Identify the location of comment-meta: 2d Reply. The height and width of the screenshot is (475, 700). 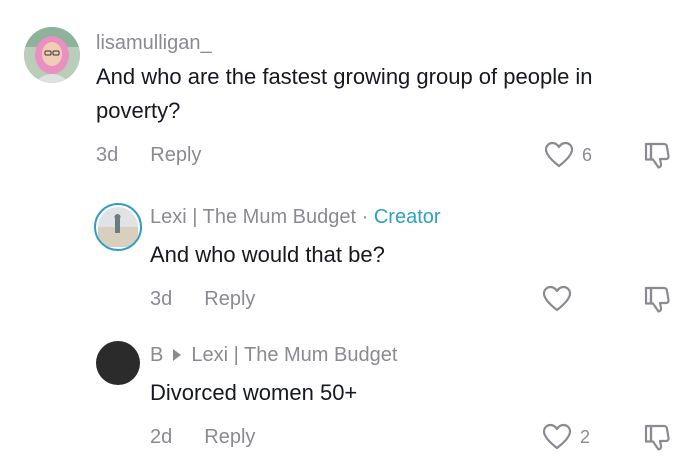
(202, 437).